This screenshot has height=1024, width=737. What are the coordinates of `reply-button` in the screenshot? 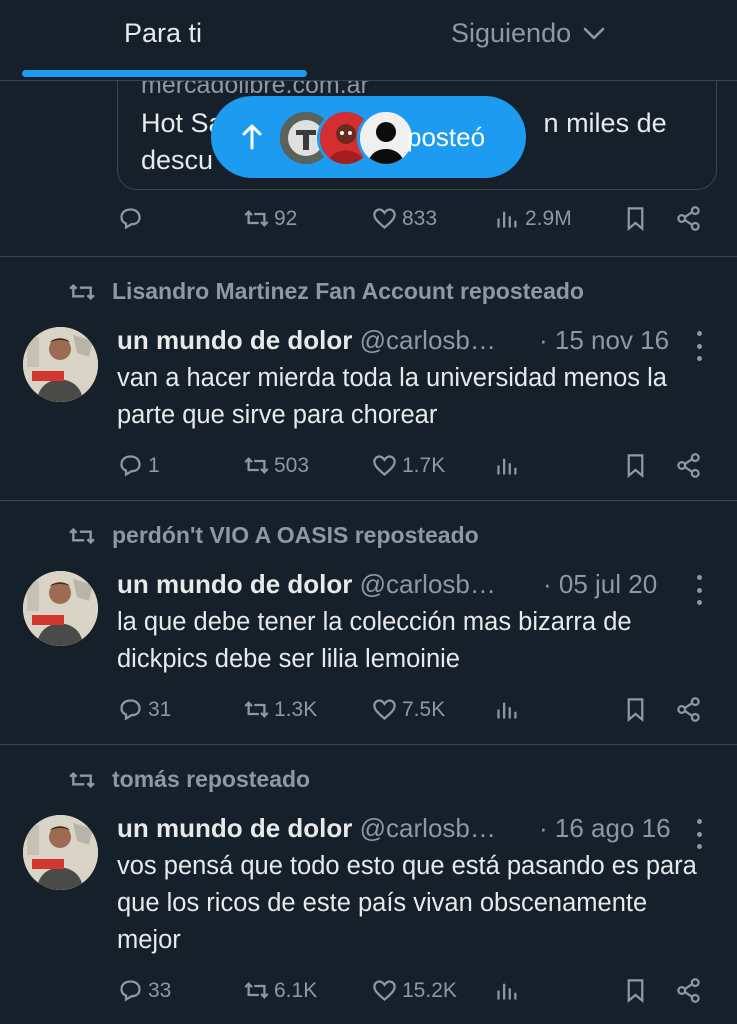 It's located at (130, 218).